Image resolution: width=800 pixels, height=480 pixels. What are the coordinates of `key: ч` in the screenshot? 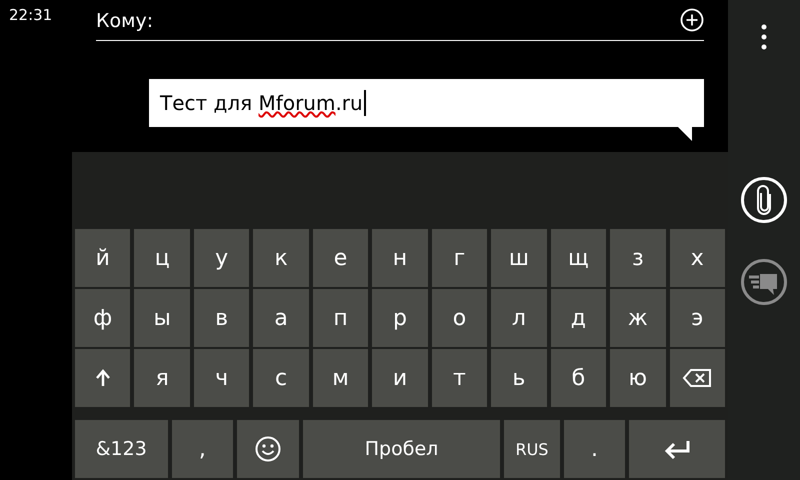 It's located at (222, 378).